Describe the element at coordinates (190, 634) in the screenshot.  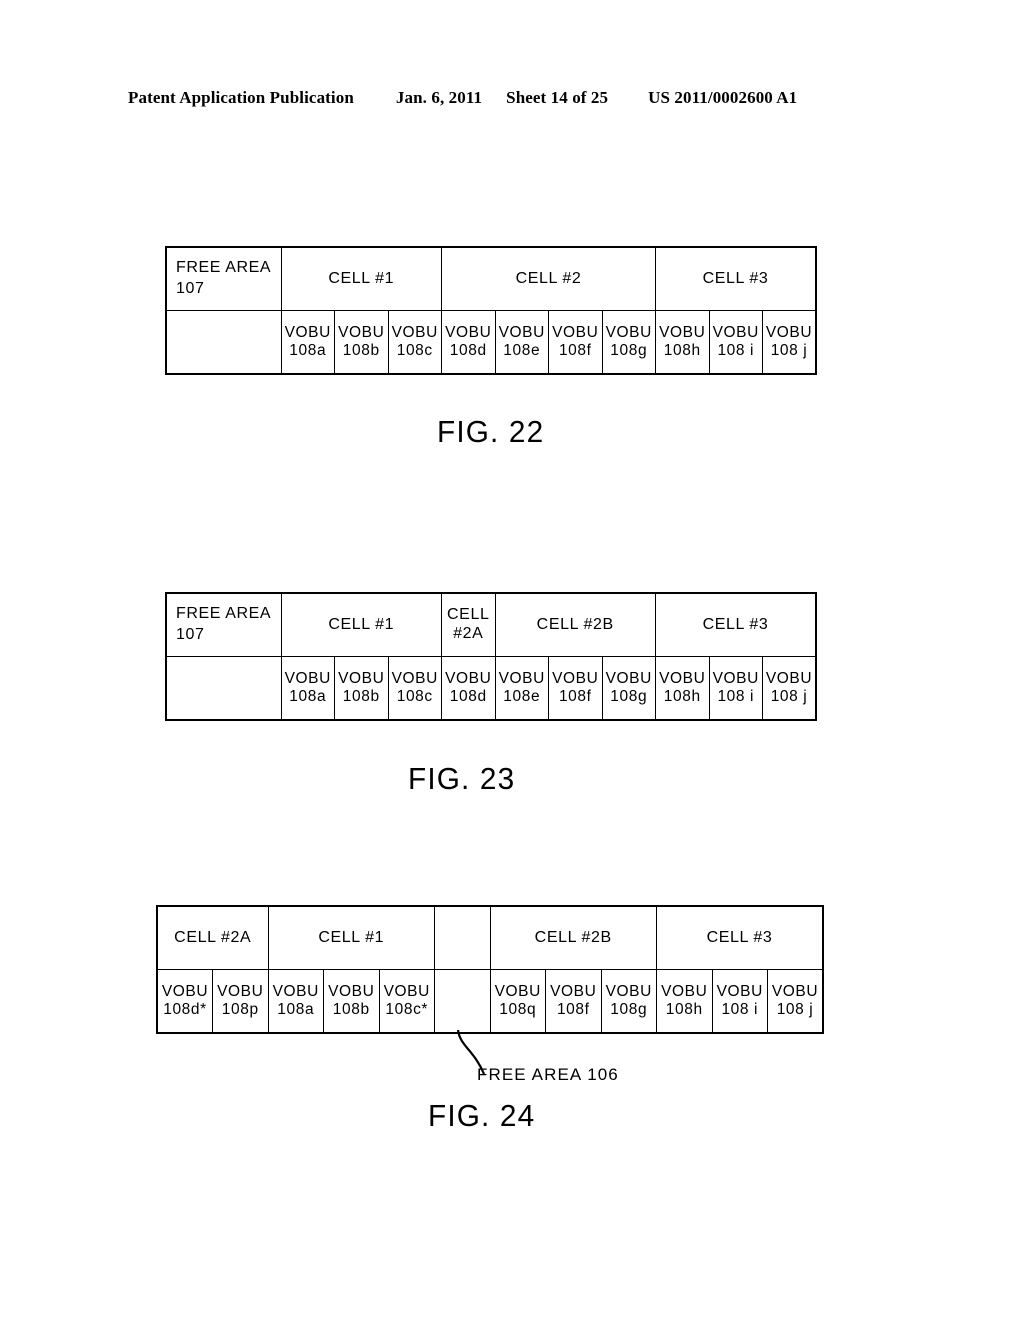
I see `free-area-107-line2: 107` at that location.